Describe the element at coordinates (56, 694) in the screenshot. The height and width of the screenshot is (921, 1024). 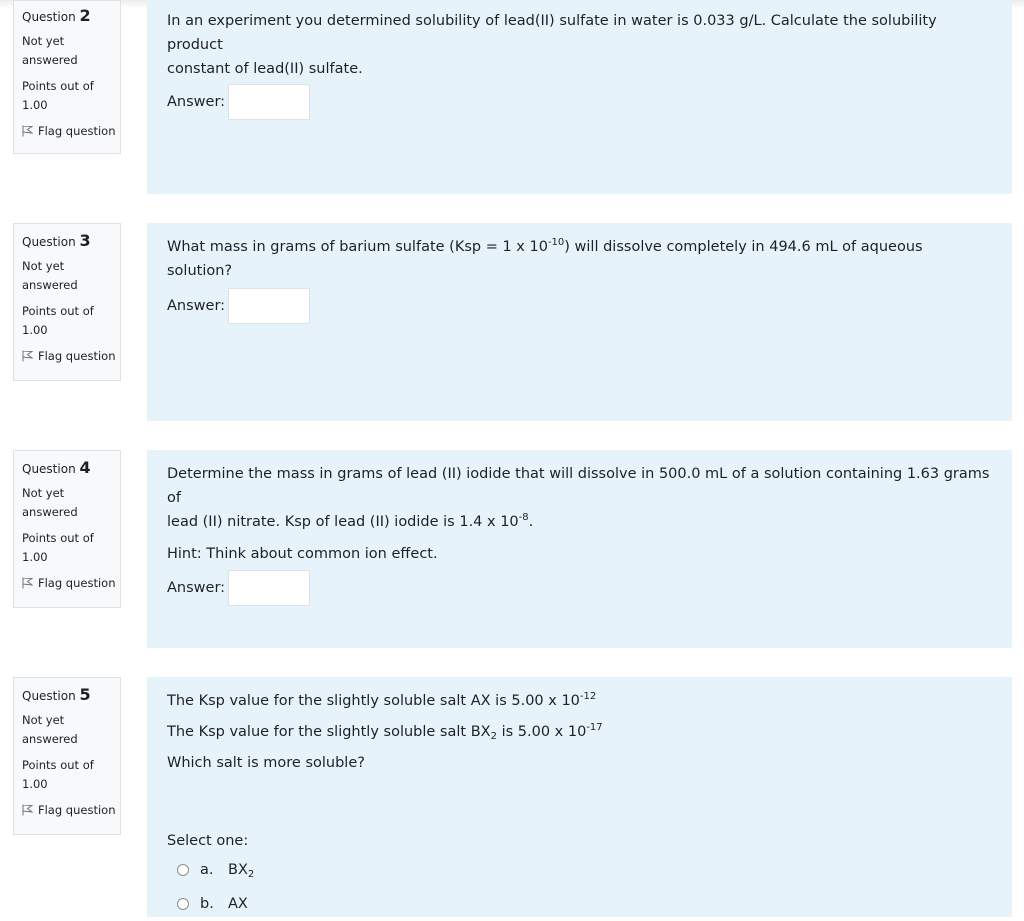
I see `question-number: Question 5` at that location.